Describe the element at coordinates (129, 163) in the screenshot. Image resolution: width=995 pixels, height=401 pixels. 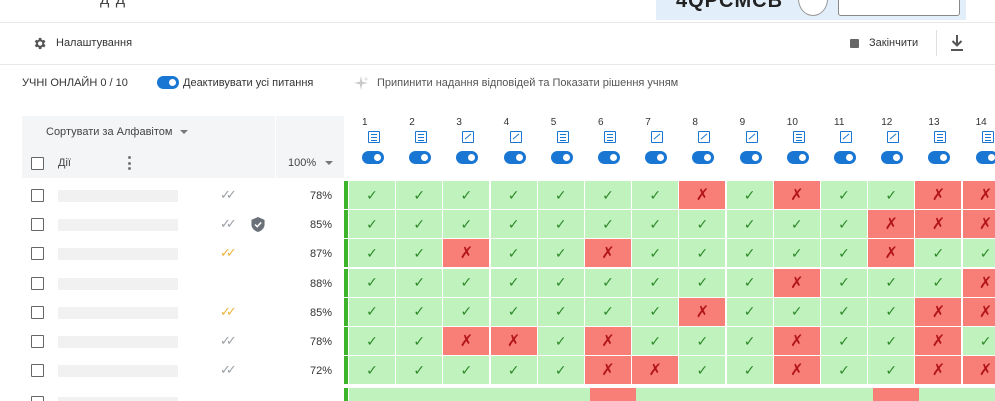
I see `kebab-menu-icon` at that location.